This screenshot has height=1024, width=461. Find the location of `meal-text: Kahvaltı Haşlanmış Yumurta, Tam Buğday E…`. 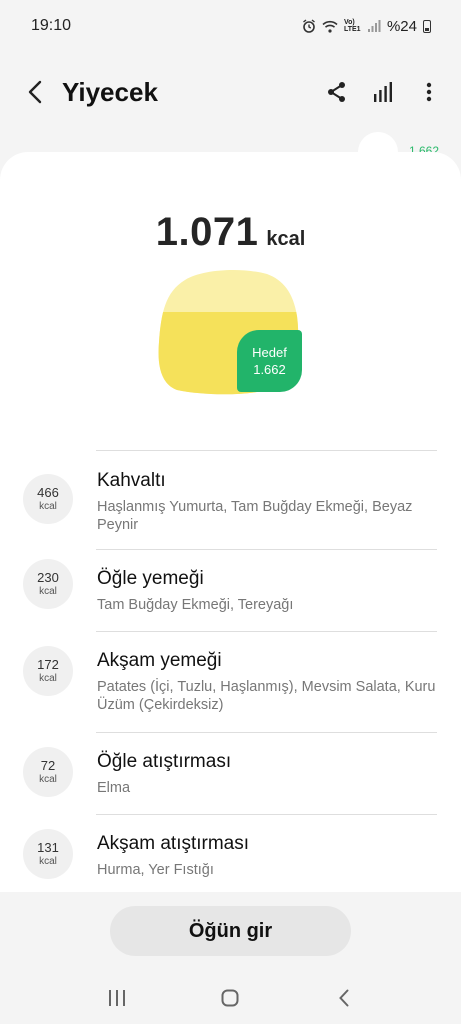

meal-text: Kahvaltı Haşlanmış Yumurta, Tam Buğday E… is located at coordinates (267, 502).